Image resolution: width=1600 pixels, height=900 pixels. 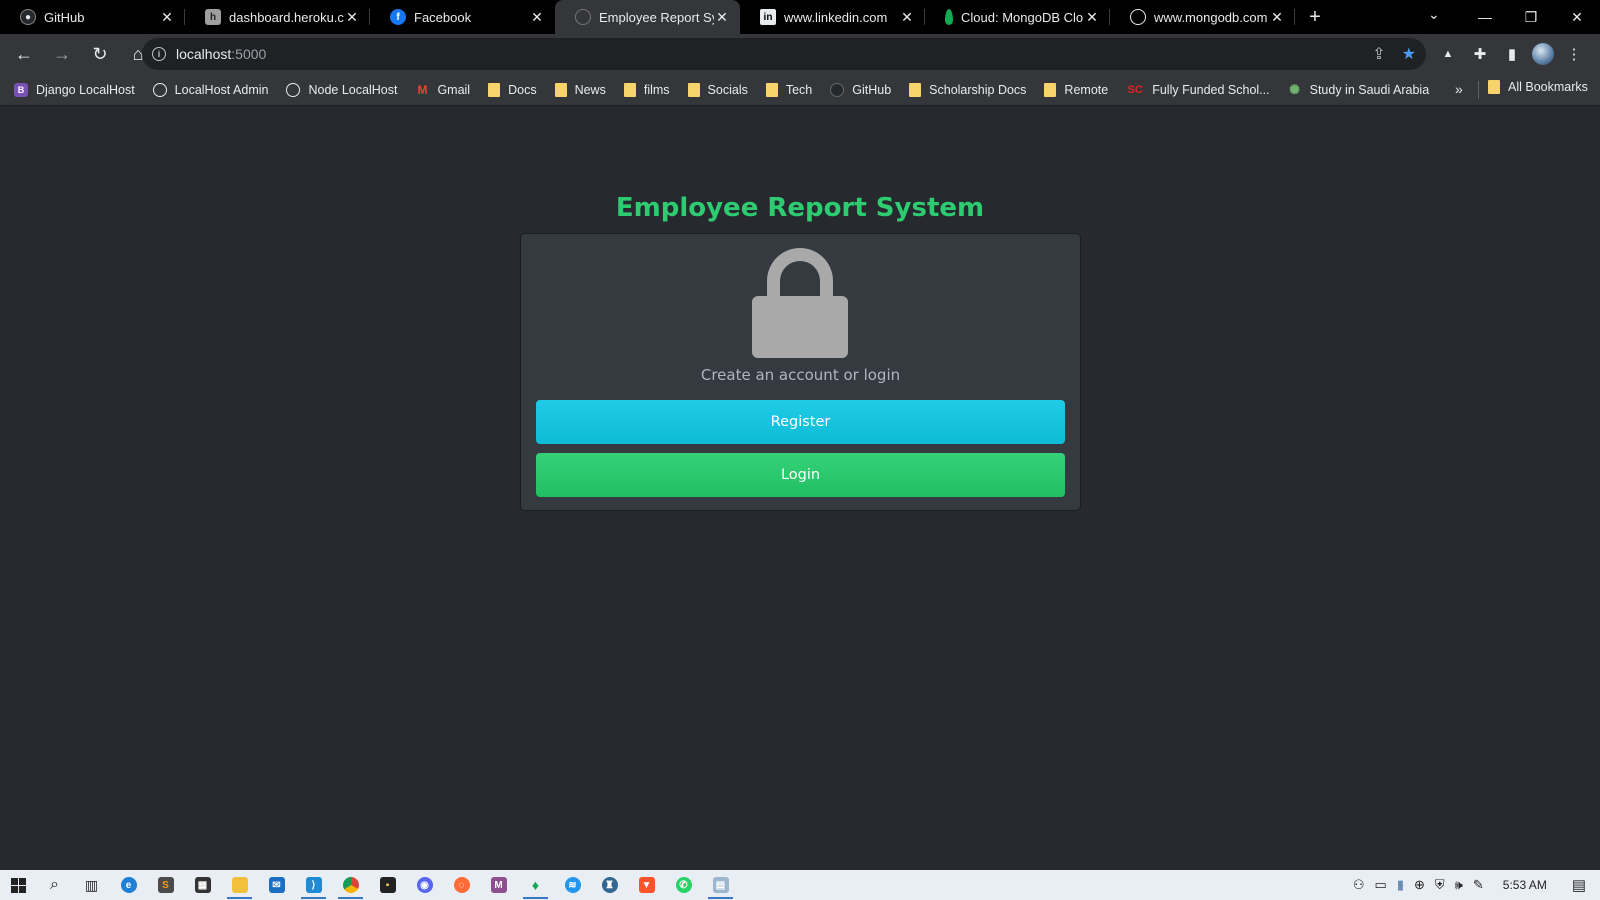 I want to click on bookmark-label: News, so click(x=590, y=89).